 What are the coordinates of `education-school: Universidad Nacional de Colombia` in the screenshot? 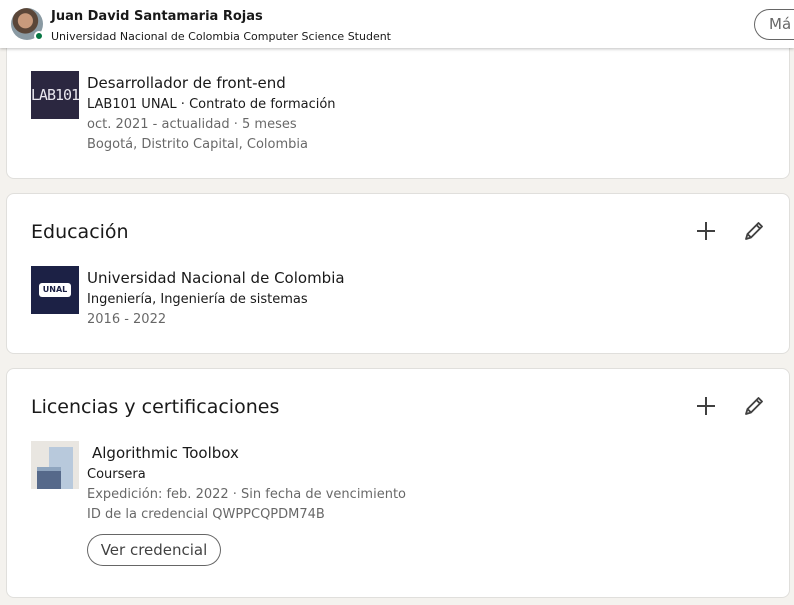 It's located at (216, 278).